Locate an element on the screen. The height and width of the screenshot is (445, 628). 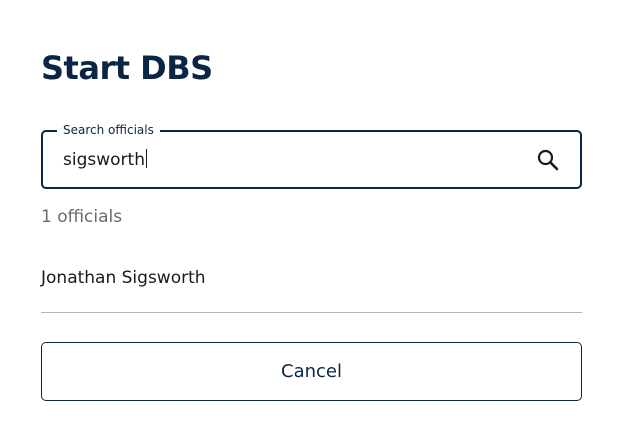
official-name: Jonathan Sigsworth is located at coordinates (123, 278).